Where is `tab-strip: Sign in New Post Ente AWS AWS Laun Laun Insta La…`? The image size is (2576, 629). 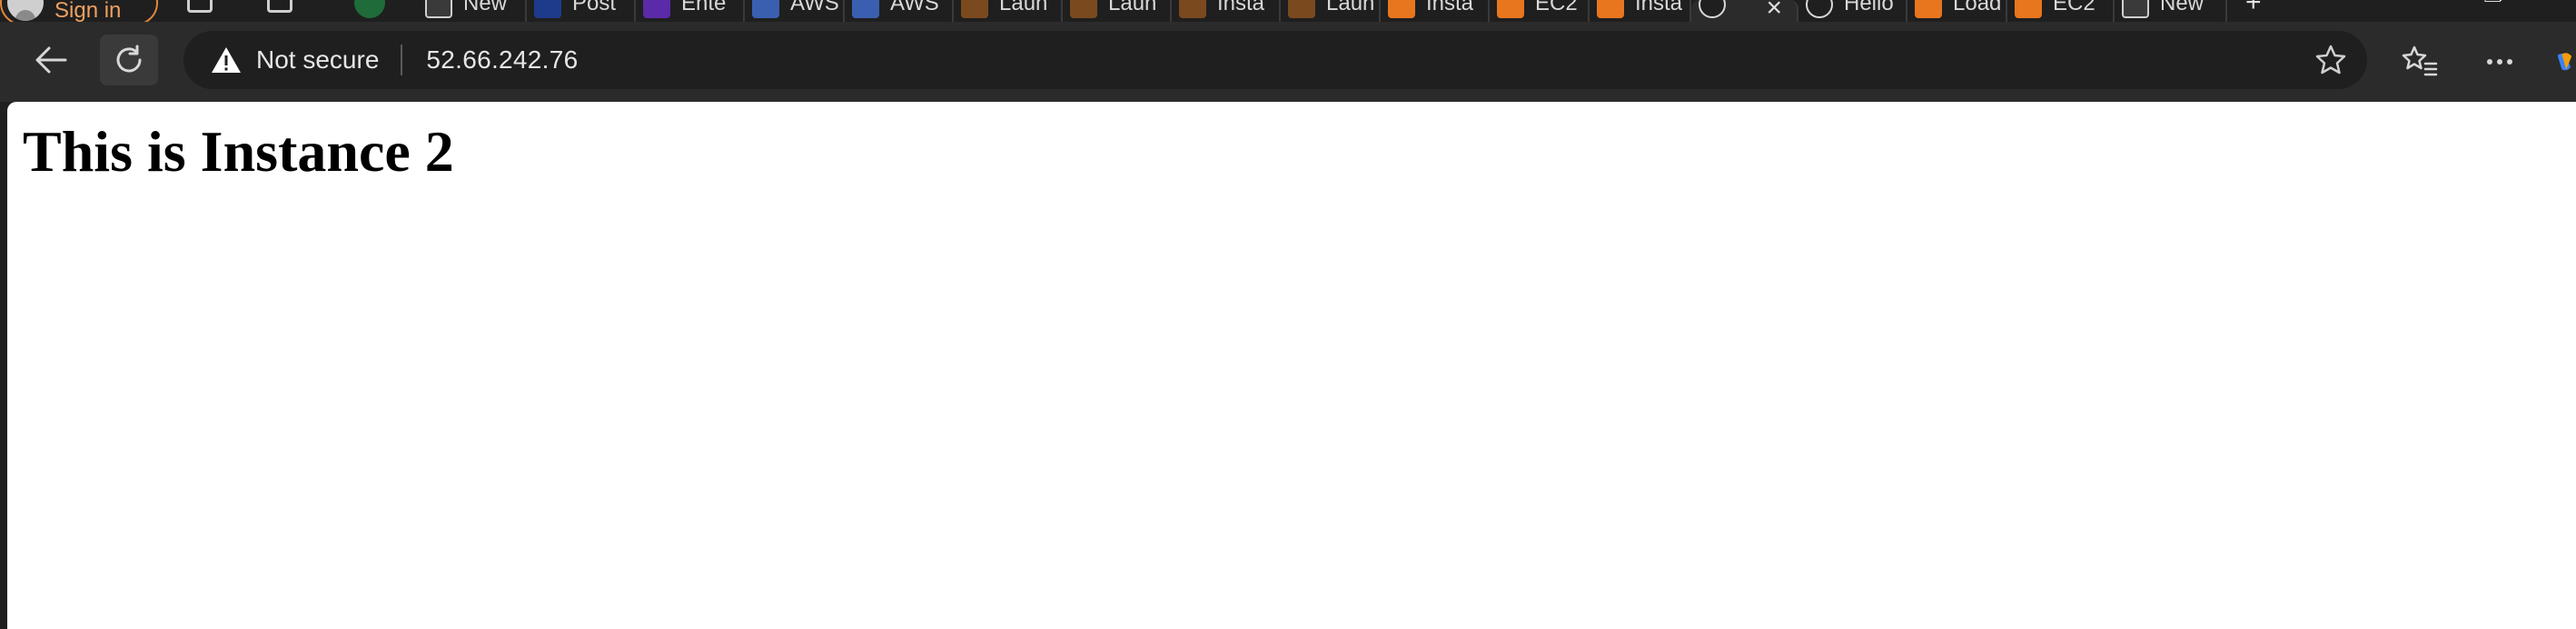
tab-strip: Sign in New Post Ente AWS AWS Laun Laun Insta La… is located at coordinates (1288, 11).